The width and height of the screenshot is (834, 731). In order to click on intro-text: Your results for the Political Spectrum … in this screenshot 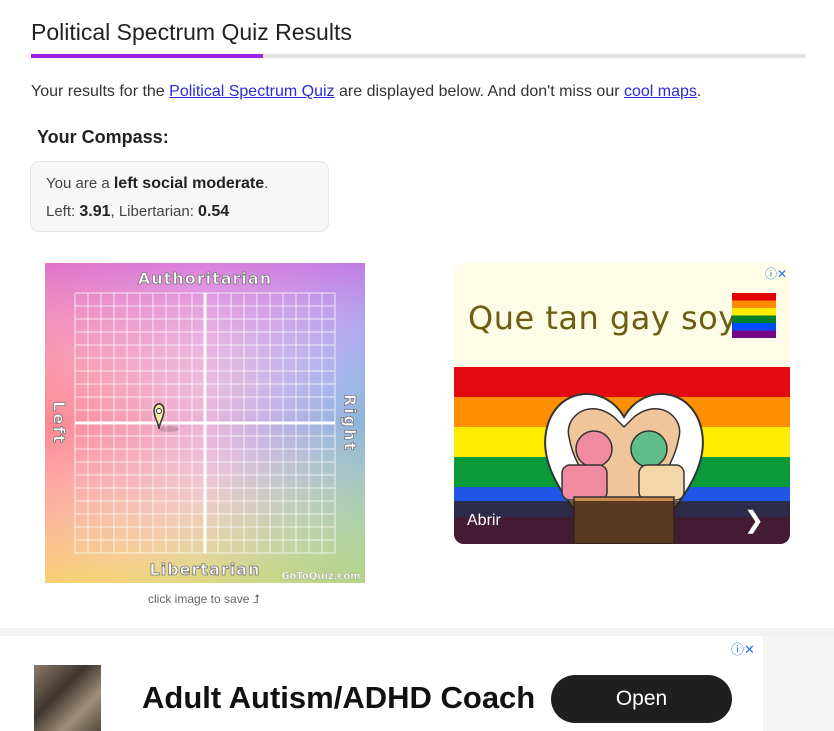, I will do `click(366, 92)`.